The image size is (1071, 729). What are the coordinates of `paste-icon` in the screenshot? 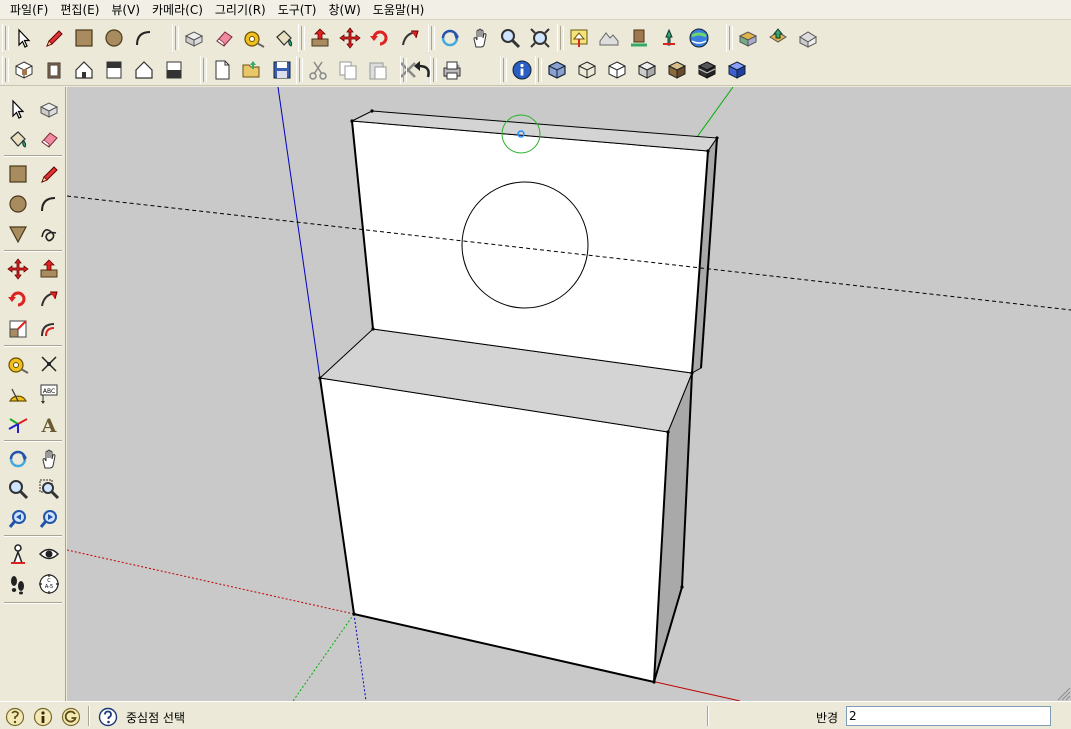 It's located at (377, 70).